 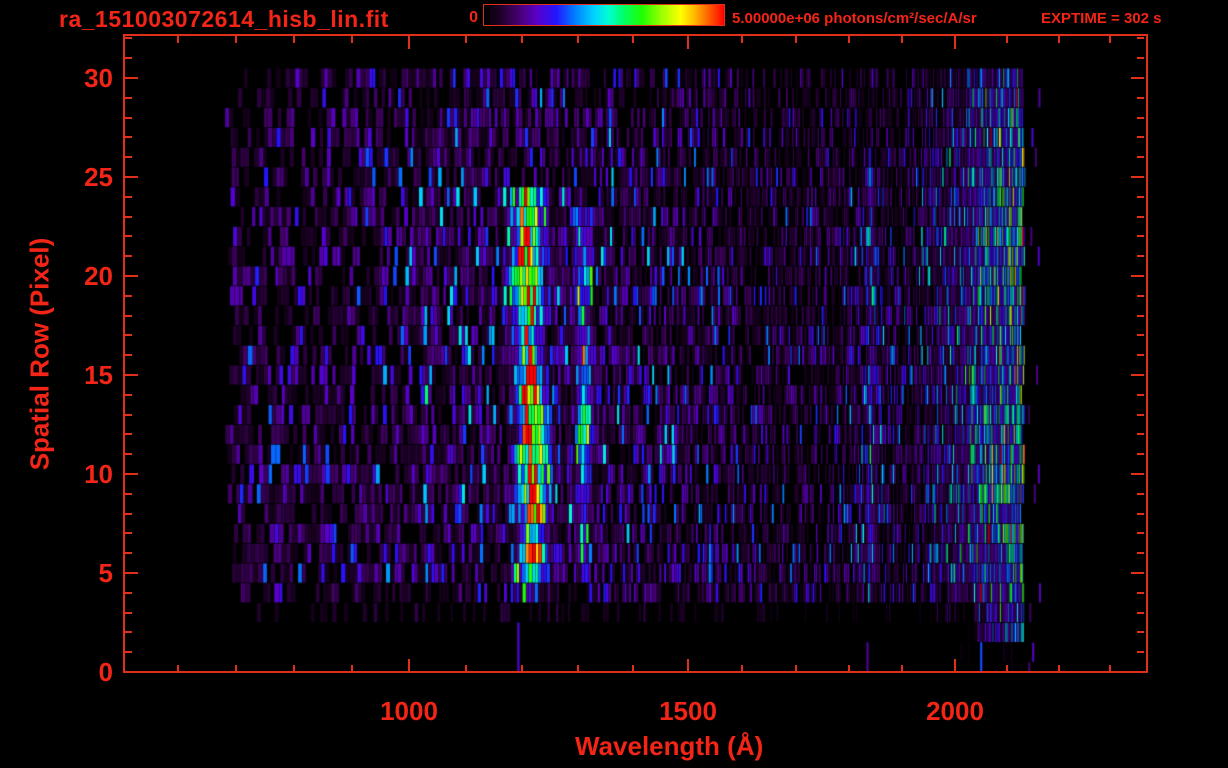 What do you see at coordinates (409, 711) in the screenshot?
I see `x-tick-label: 1000` at bounding box center [409, 711].